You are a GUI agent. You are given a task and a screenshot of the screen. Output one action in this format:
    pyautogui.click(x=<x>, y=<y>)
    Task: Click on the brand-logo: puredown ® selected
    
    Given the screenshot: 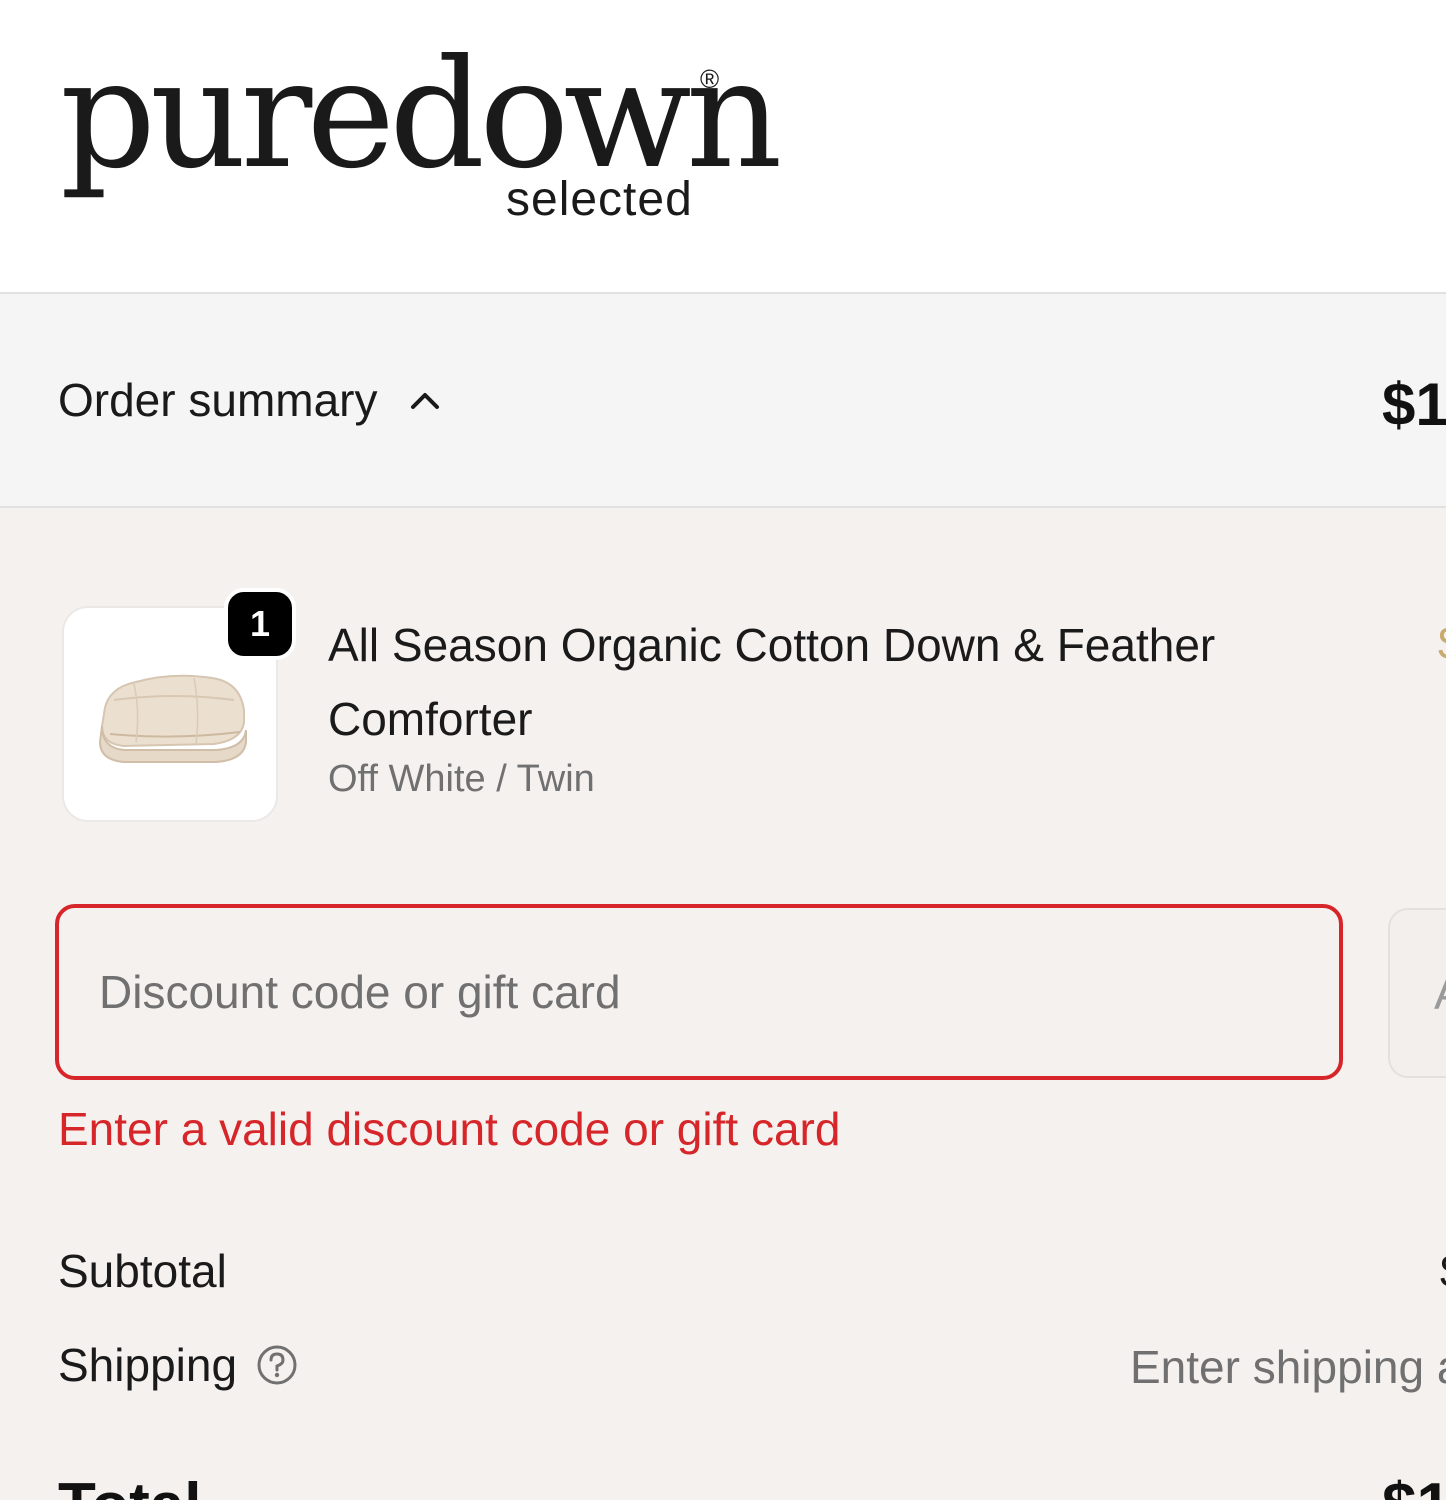 What is the action you would take?
    pyautogui.click(x=421, y=140)
    